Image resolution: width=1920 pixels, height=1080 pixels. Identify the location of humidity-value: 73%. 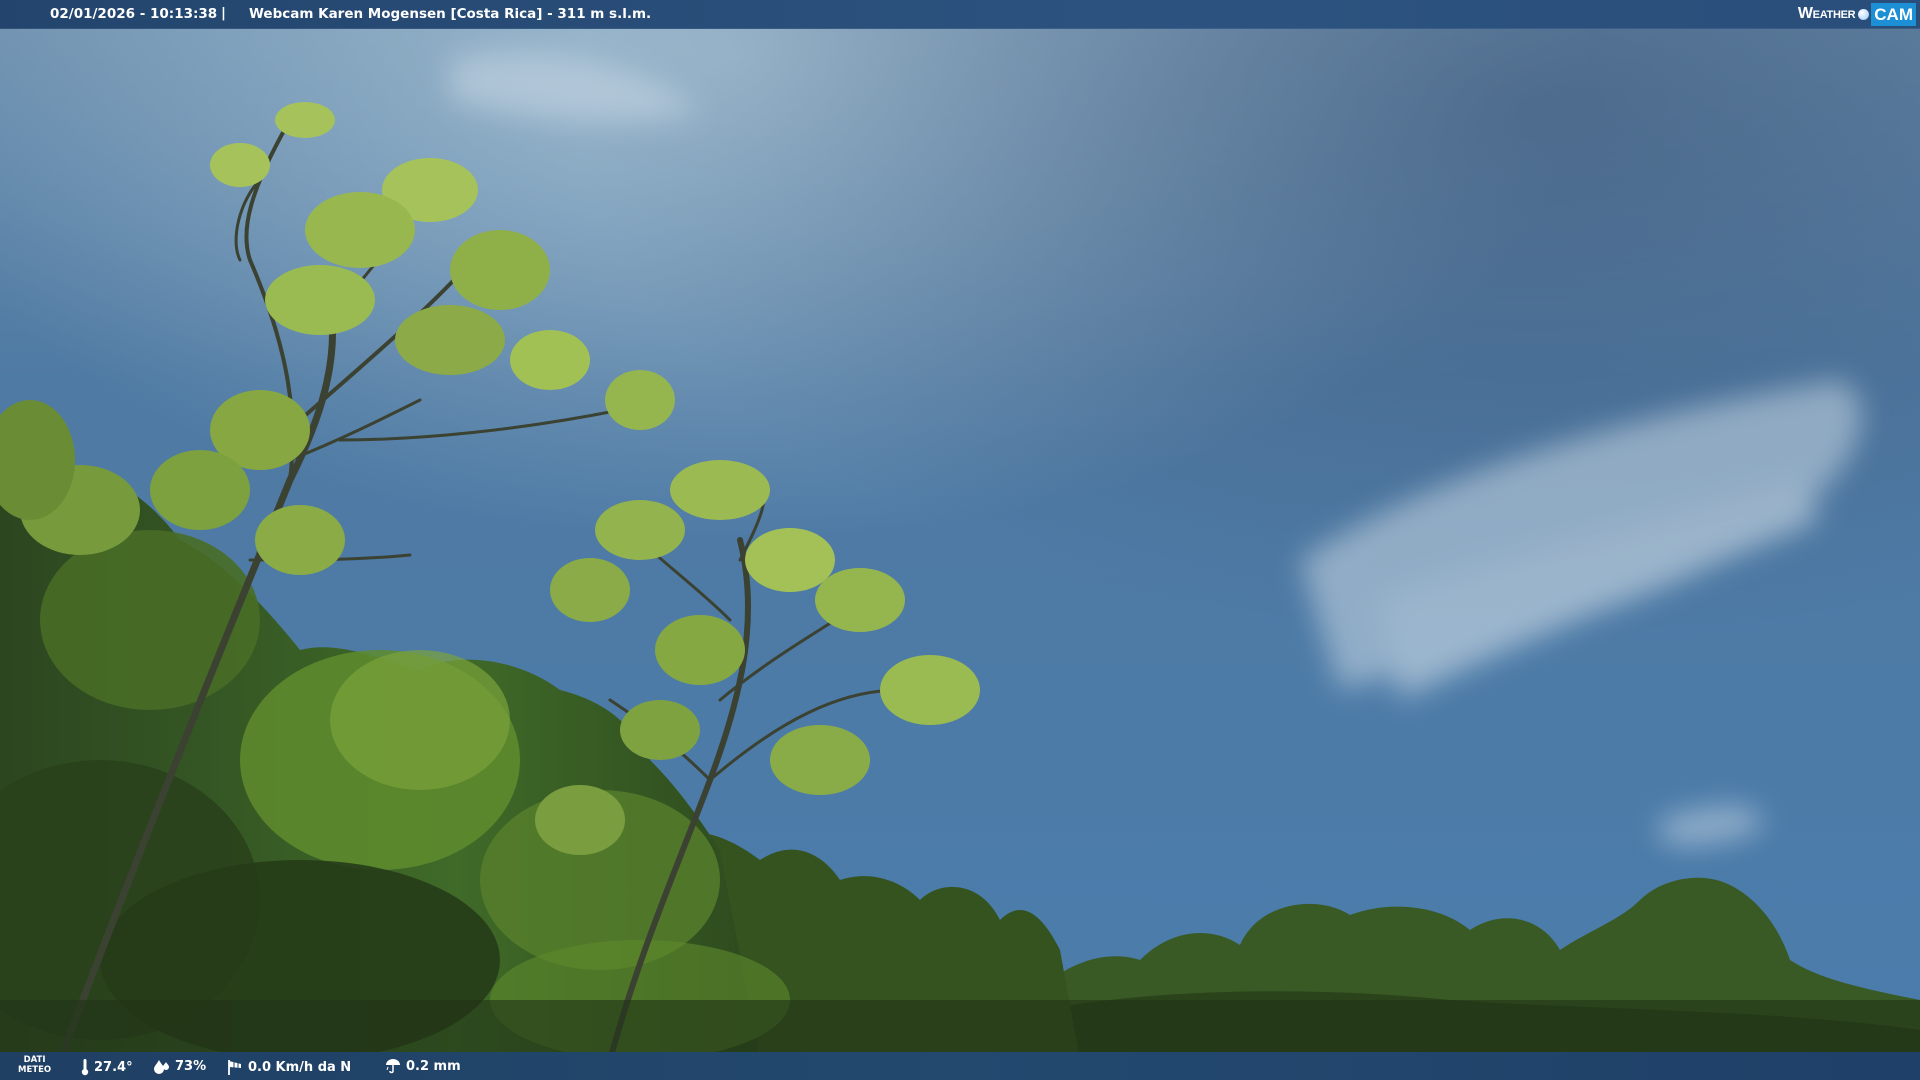
(191, 1066).